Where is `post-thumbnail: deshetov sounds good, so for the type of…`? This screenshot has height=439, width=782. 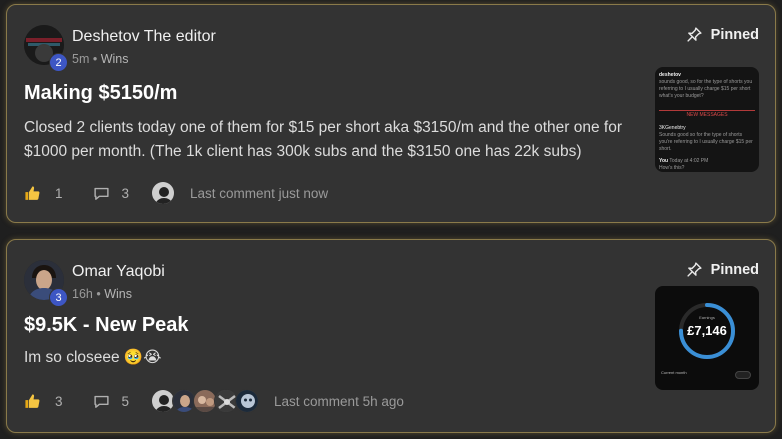
post-thumbnail: deshetov sounds good, so for the type of… is located at coordinates (707, 119).